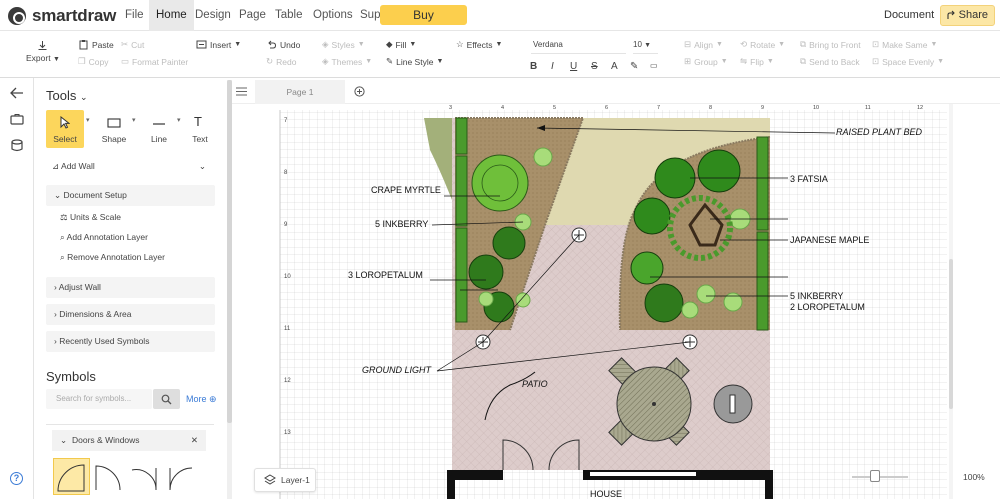 The width and height of the screenshot is (1000, 499). I want to click on select-tool: Select, so click(65, 129).